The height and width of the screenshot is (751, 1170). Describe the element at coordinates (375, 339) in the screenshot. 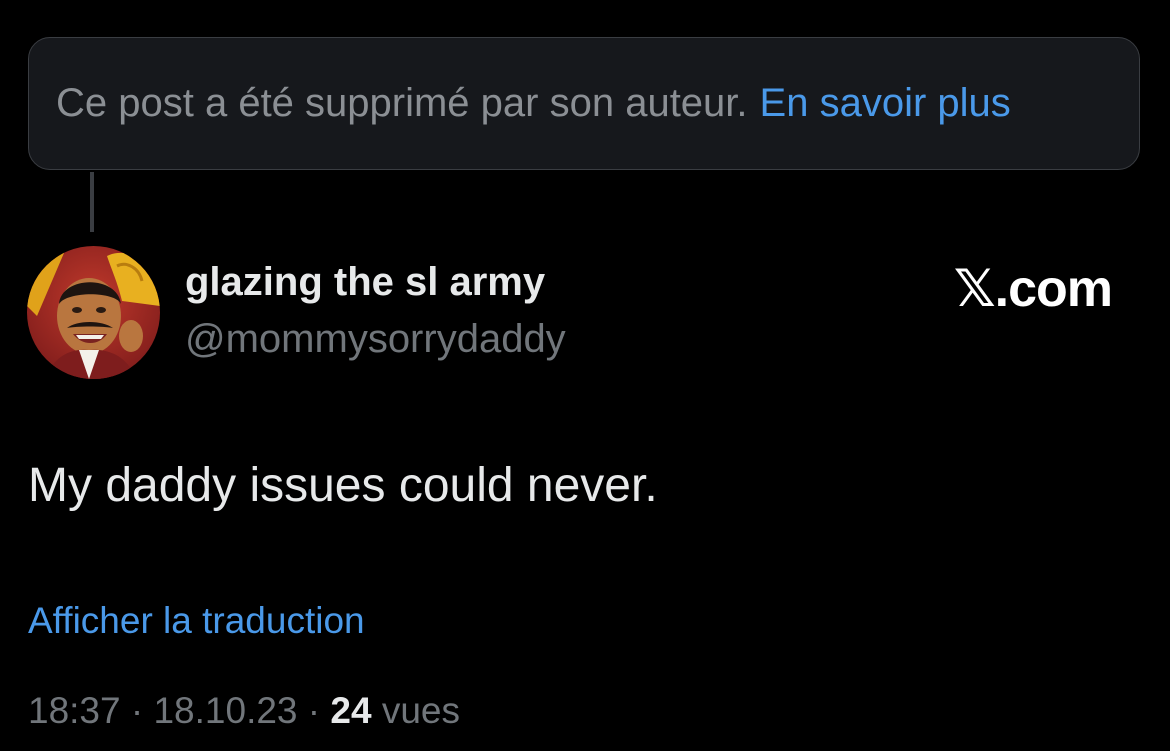

I see `author-handle: @mommysorrydaddy` at that location.